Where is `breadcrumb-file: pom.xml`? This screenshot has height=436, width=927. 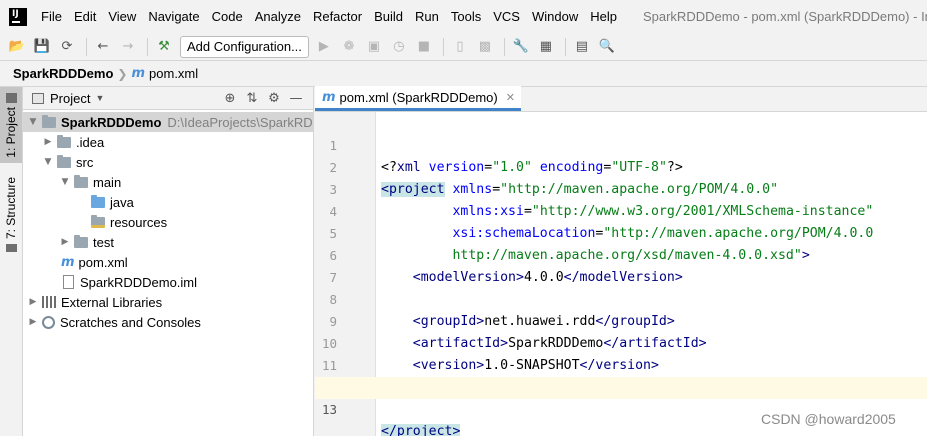 breadcrumb-file: pom.xml is located at coordinates (173, 73).